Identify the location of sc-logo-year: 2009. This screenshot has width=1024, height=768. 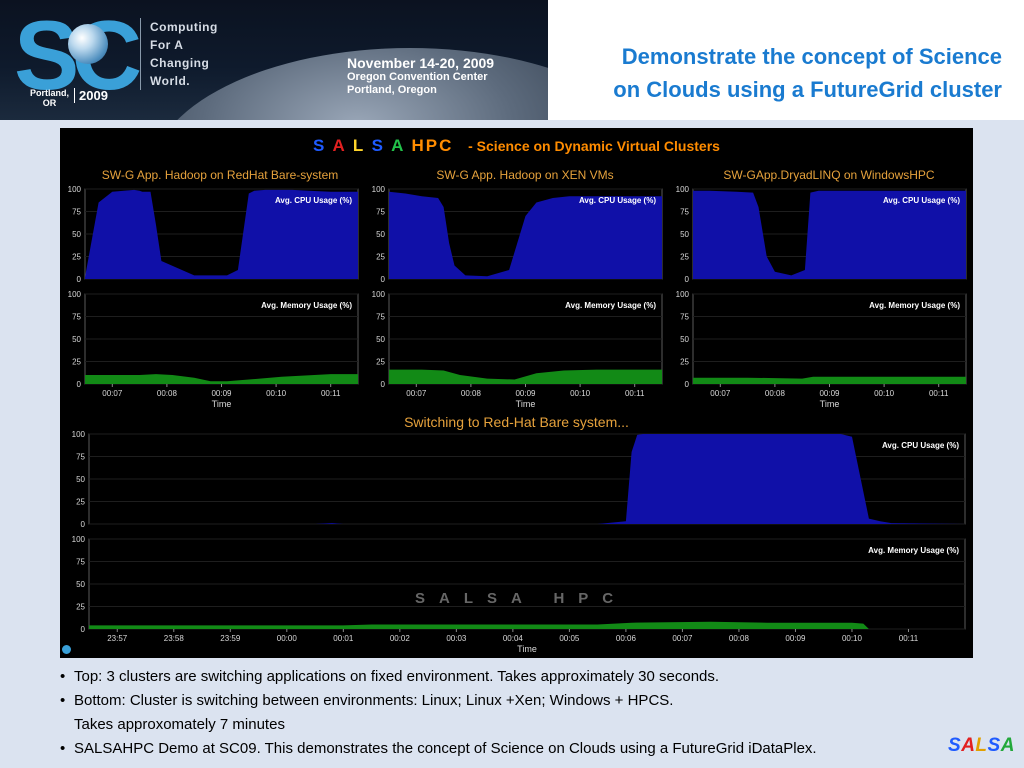
(91, 95).